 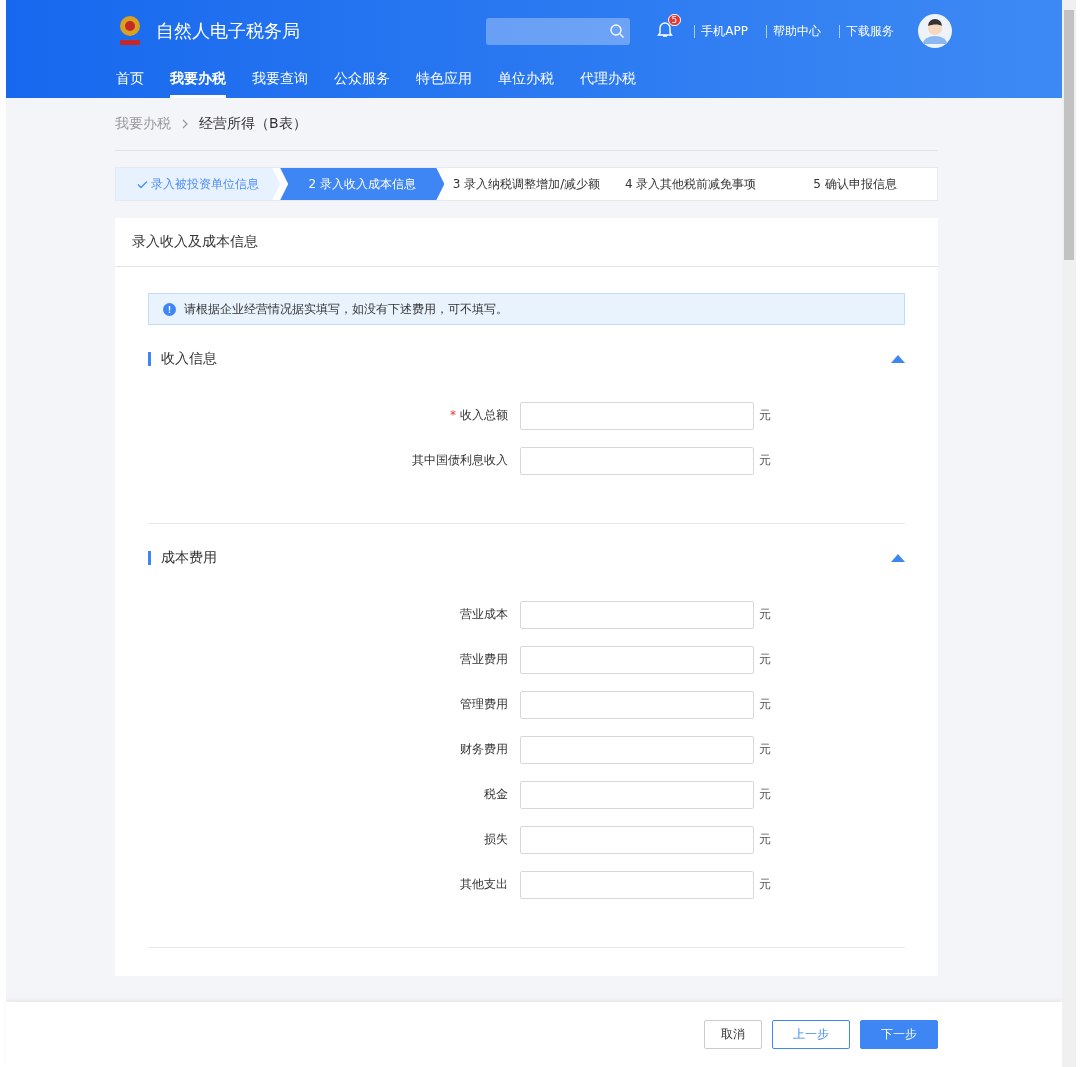 I want to click on breadcrumb-item: 经营所得（B表）, so click(x=253, y=124).